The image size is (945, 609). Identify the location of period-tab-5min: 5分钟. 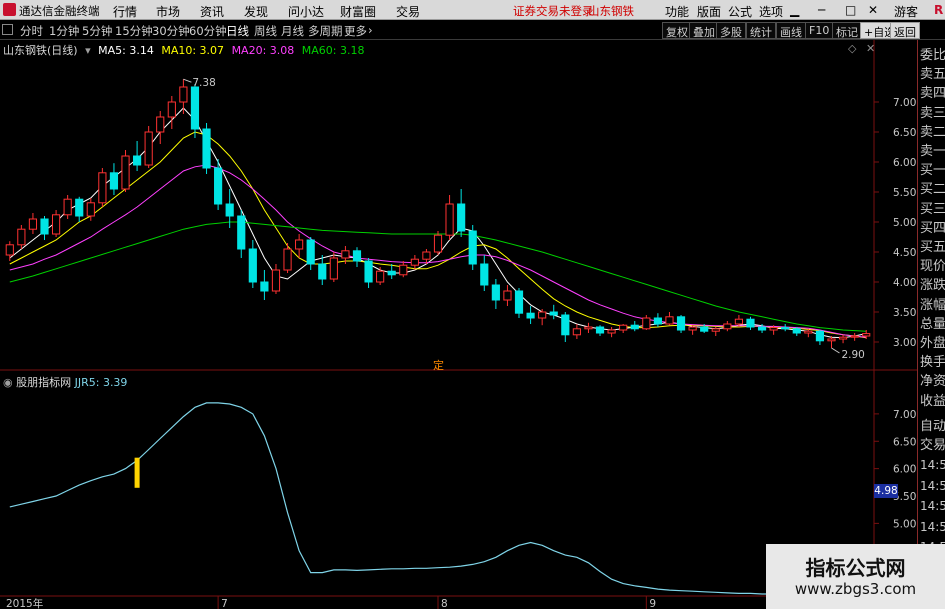
(97, 31).